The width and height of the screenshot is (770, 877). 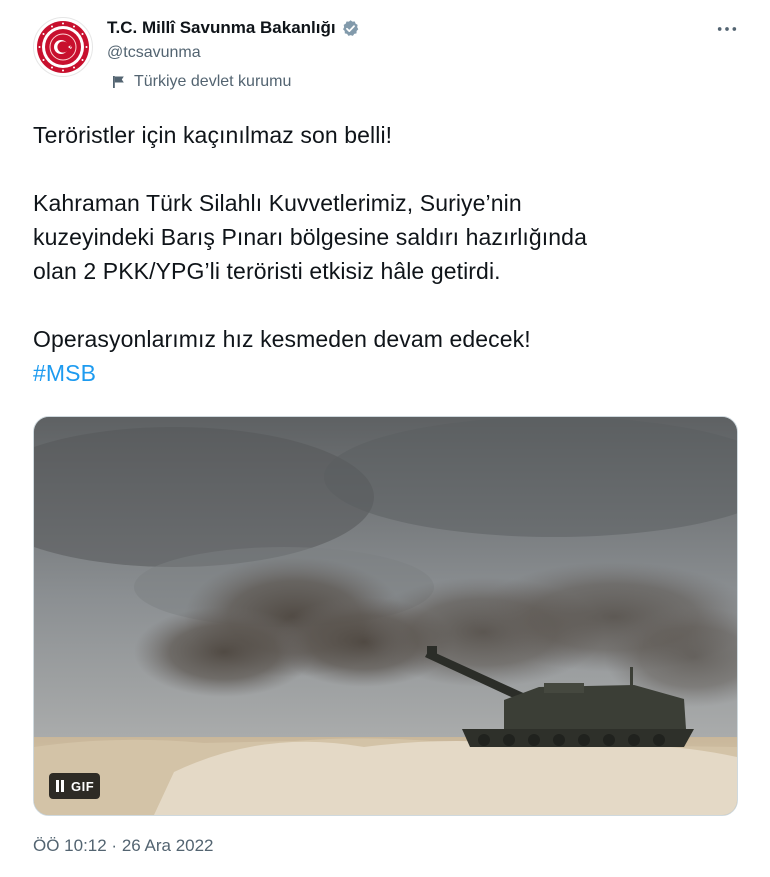 I want to click on government-label: Türkiye devlet kurumu, so click(x=201, y=82).